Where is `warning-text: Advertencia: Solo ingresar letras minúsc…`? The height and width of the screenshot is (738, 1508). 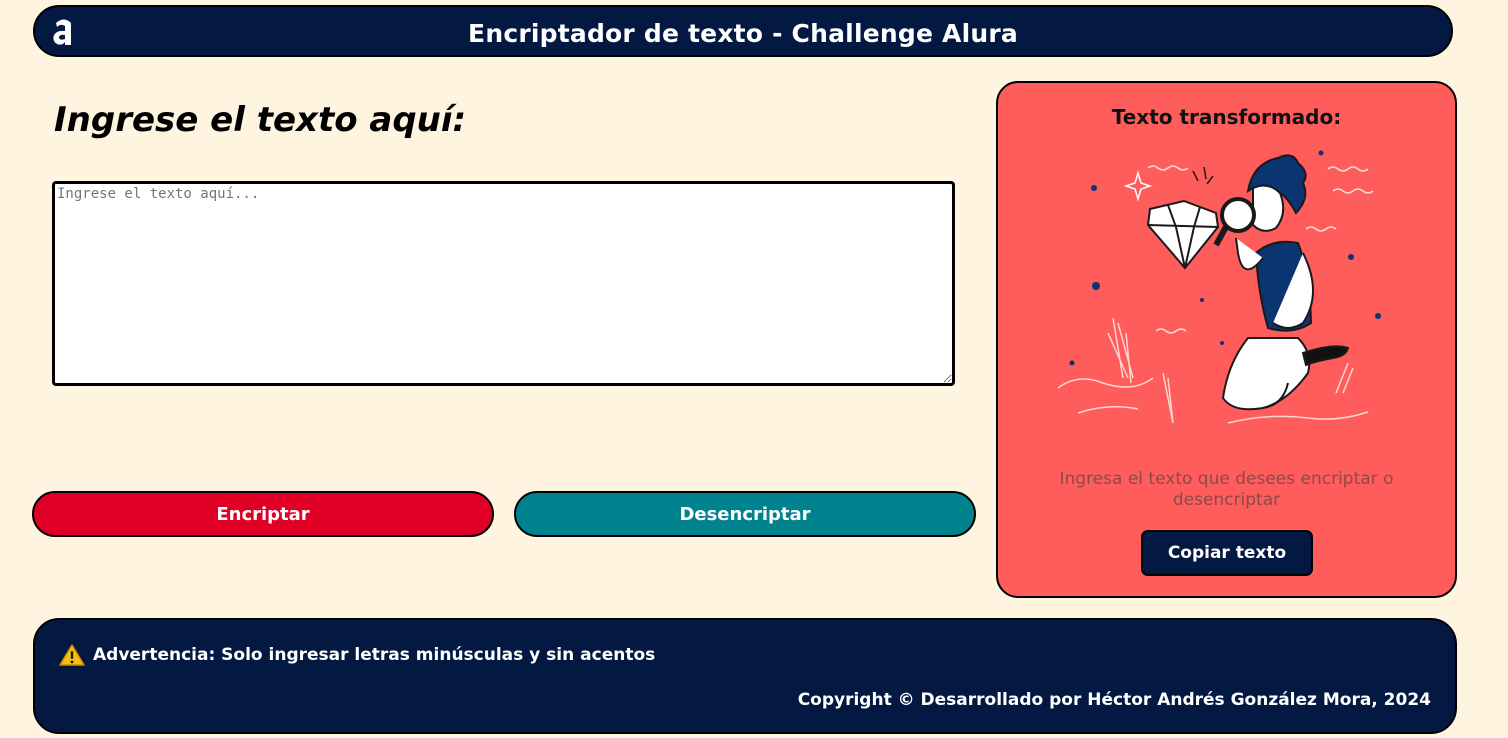
warning-text: Advertencia: Solo ingresar letras minúsc… is located at coordinates (374, 655).